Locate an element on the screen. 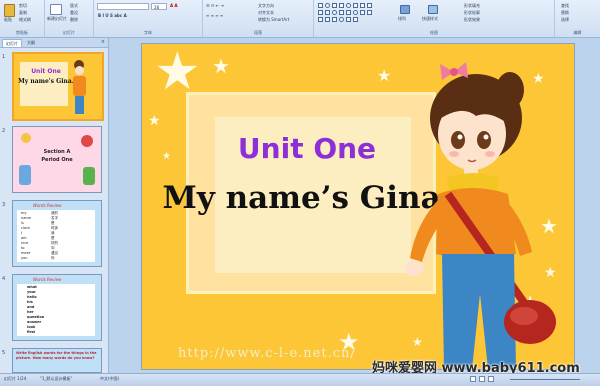 The height and width of the screenshot is (386, 600). thumb-section: Section A is located at coordinates (57, 152).